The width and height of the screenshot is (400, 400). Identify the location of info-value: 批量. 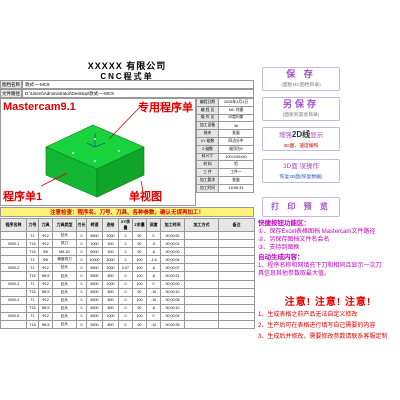
(236, 133).